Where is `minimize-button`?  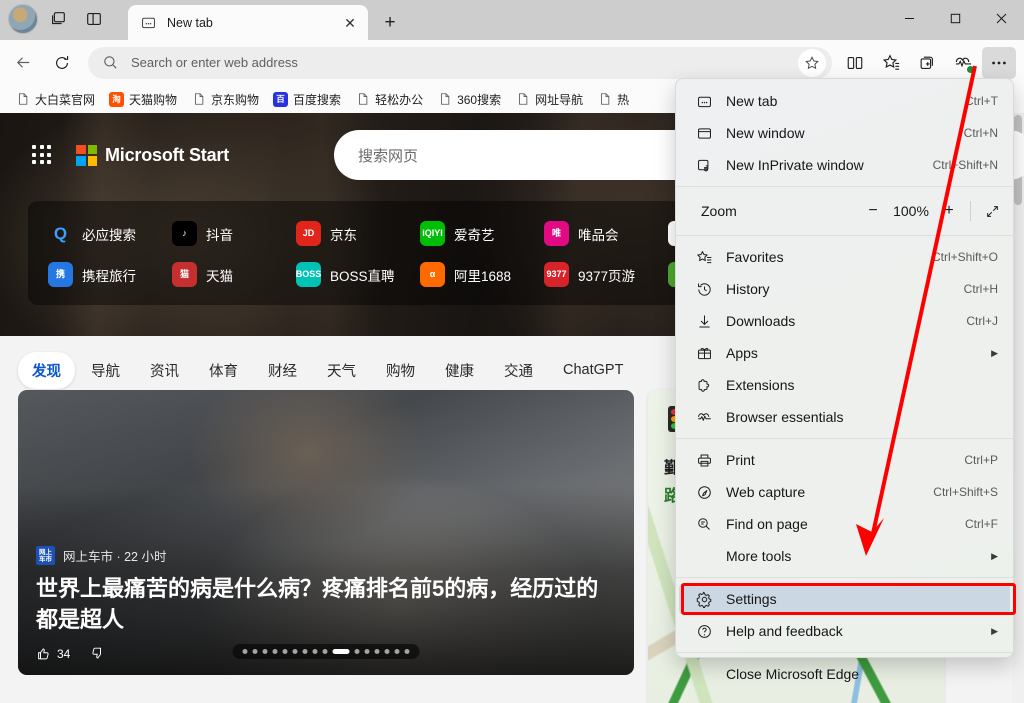 minimize-button is located at coordinates (909, 18).